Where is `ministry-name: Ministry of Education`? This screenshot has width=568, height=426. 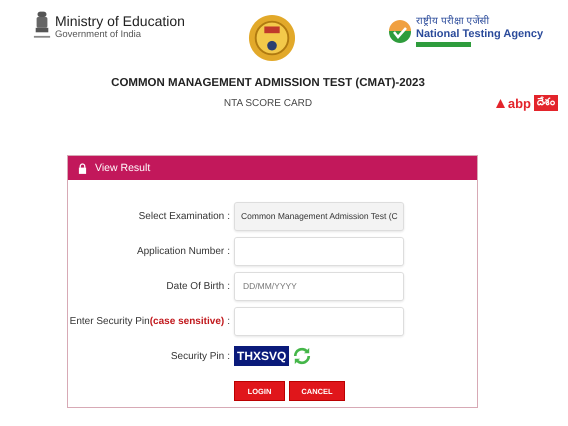
ministry-name: Ministry of Education is located at coordinates (120, 20).